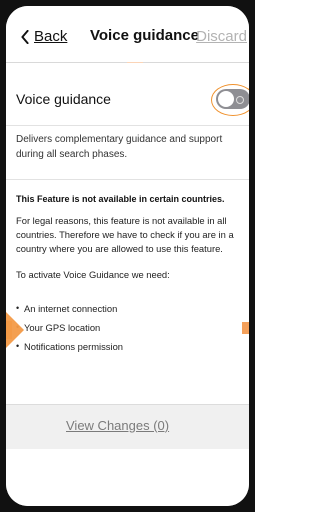 The height and width of the screenshot is (512, 320). What do you see at coordinates (25, 36) in the screenshot?
I see `chevron-left-icon` at bounding box center [25, 36].